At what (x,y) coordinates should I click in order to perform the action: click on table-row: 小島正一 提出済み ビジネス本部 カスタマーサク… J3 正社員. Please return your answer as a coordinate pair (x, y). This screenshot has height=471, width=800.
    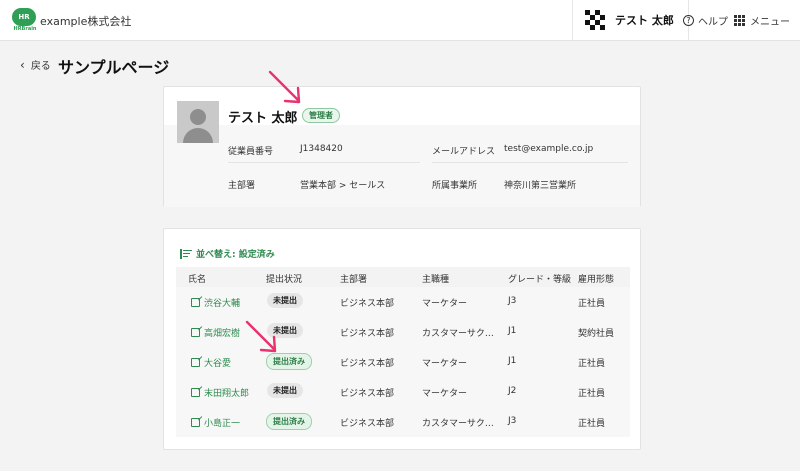
    Looking at the image, I should click on (403, 422).